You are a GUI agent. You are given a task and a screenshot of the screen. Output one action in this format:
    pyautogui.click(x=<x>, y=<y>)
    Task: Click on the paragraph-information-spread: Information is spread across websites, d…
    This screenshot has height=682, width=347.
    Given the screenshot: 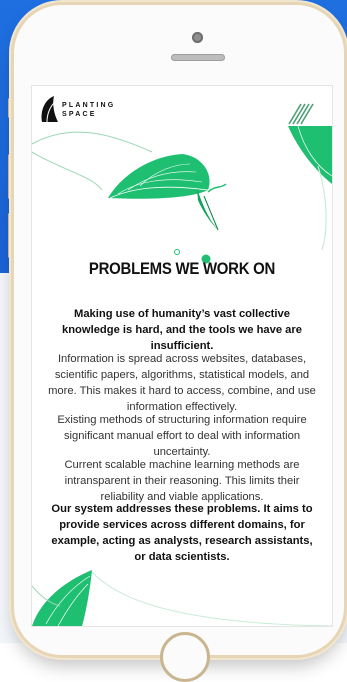 What is the action you would take?
    pyautogui.click(x=182, y=383)
    